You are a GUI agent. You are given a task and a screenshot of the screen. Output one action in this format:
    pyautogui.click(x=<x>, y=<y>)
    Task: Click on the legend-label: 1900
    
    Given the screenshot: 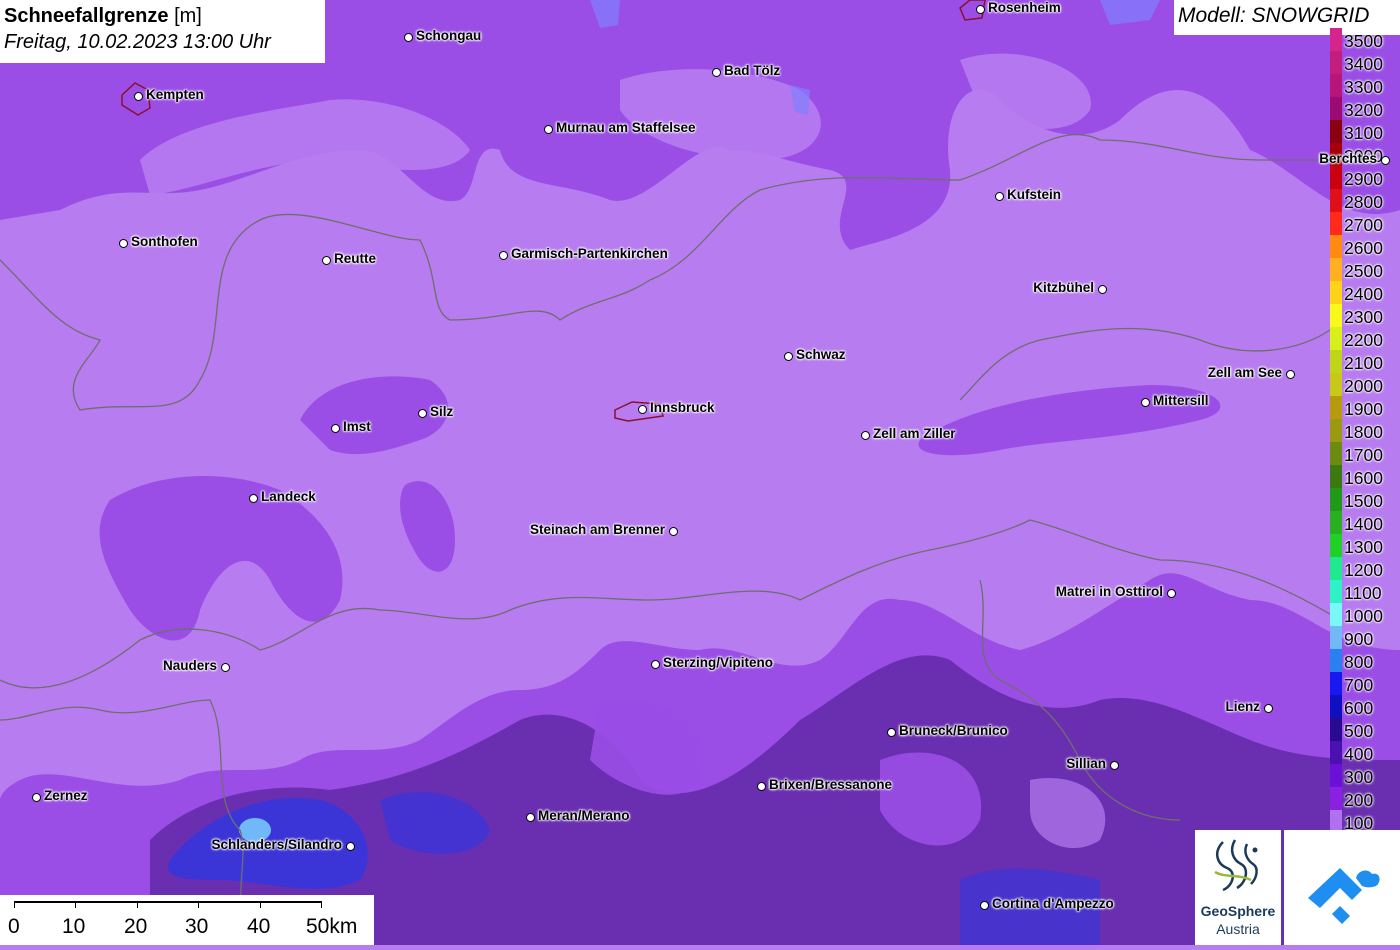 What is the action you would take?
    pyautogui.click(x=1363, y=409)
    